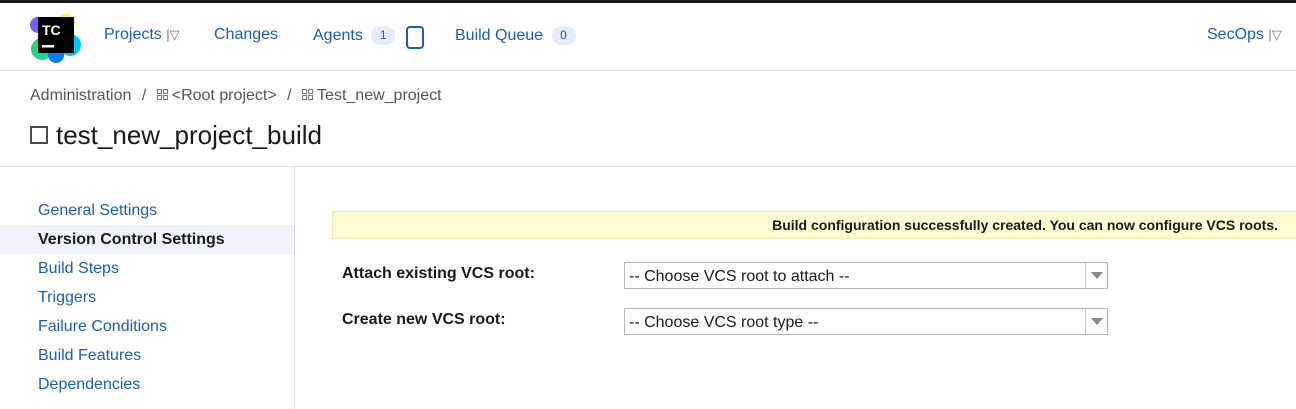  I want to click on user-name: SecOps, so click(1235, 34).